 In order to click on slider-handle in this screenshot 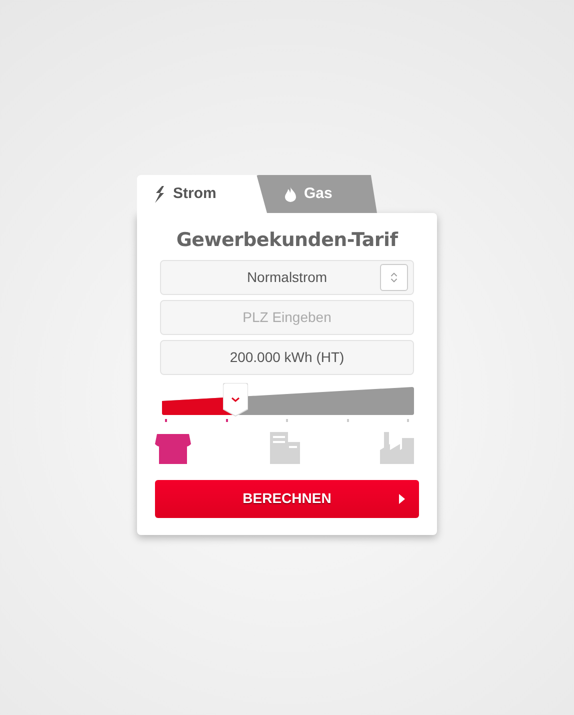, I will do `click(235, 399)`.